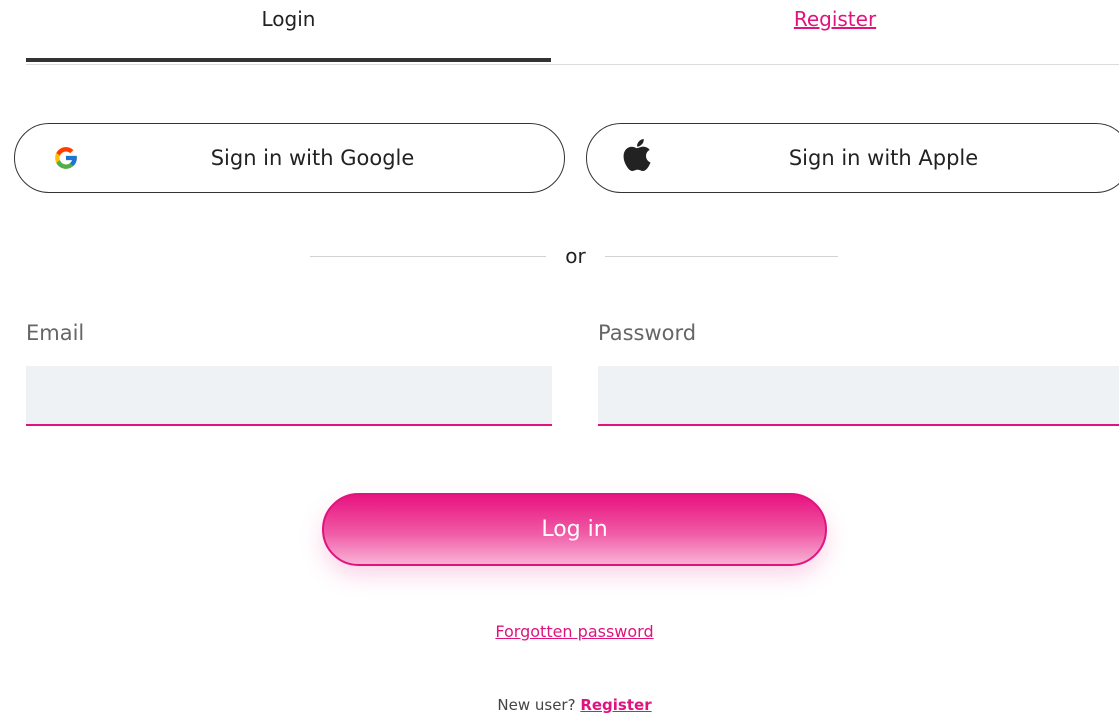 The height and width of the screenshot is (717, 1119). Describe the element at coordinates (312, 158) in the screenshot. I see `google-sign-in-label: Sign in with Google` at that location.